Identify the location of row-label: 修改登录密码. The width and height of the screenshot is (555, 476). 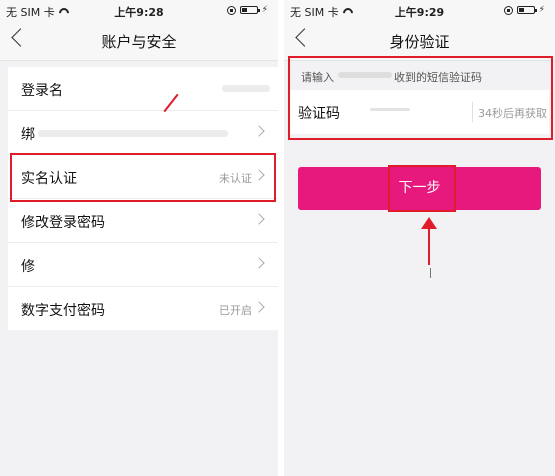
(63, 223).